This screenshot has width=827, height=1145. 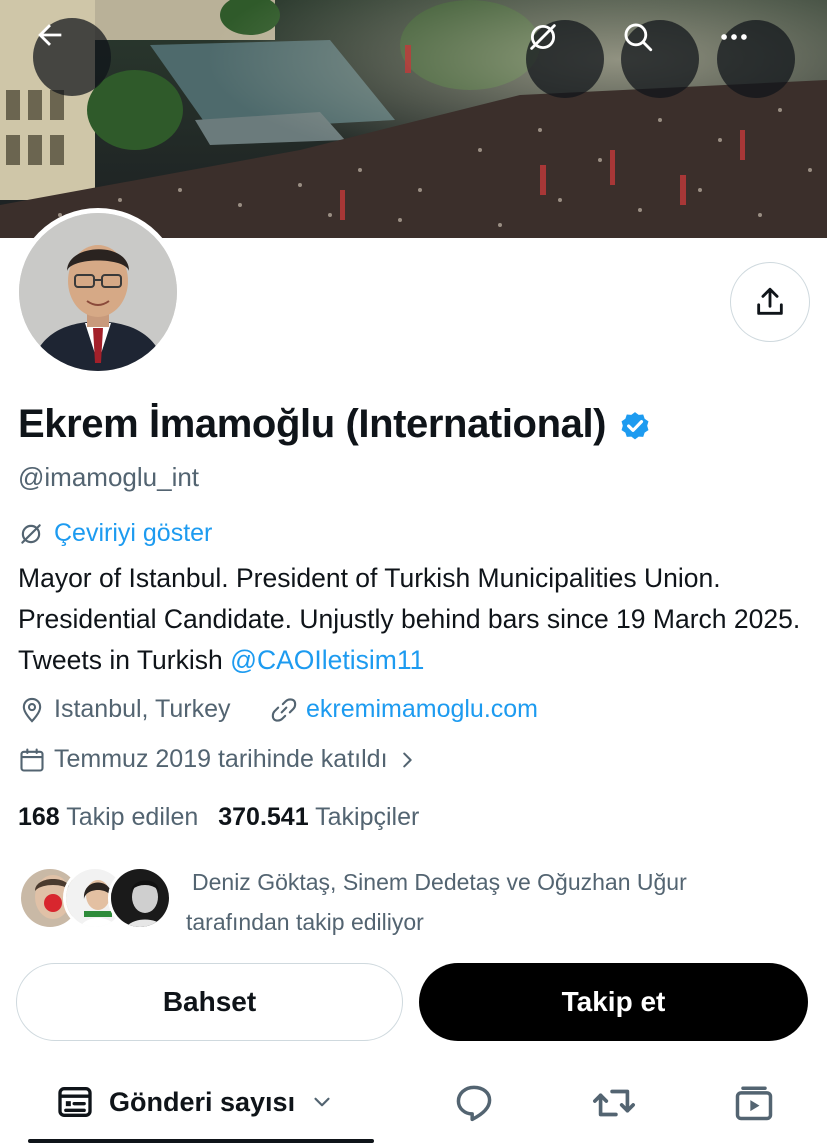 I want to click on profile-avatar, so click(x=98, y=292).